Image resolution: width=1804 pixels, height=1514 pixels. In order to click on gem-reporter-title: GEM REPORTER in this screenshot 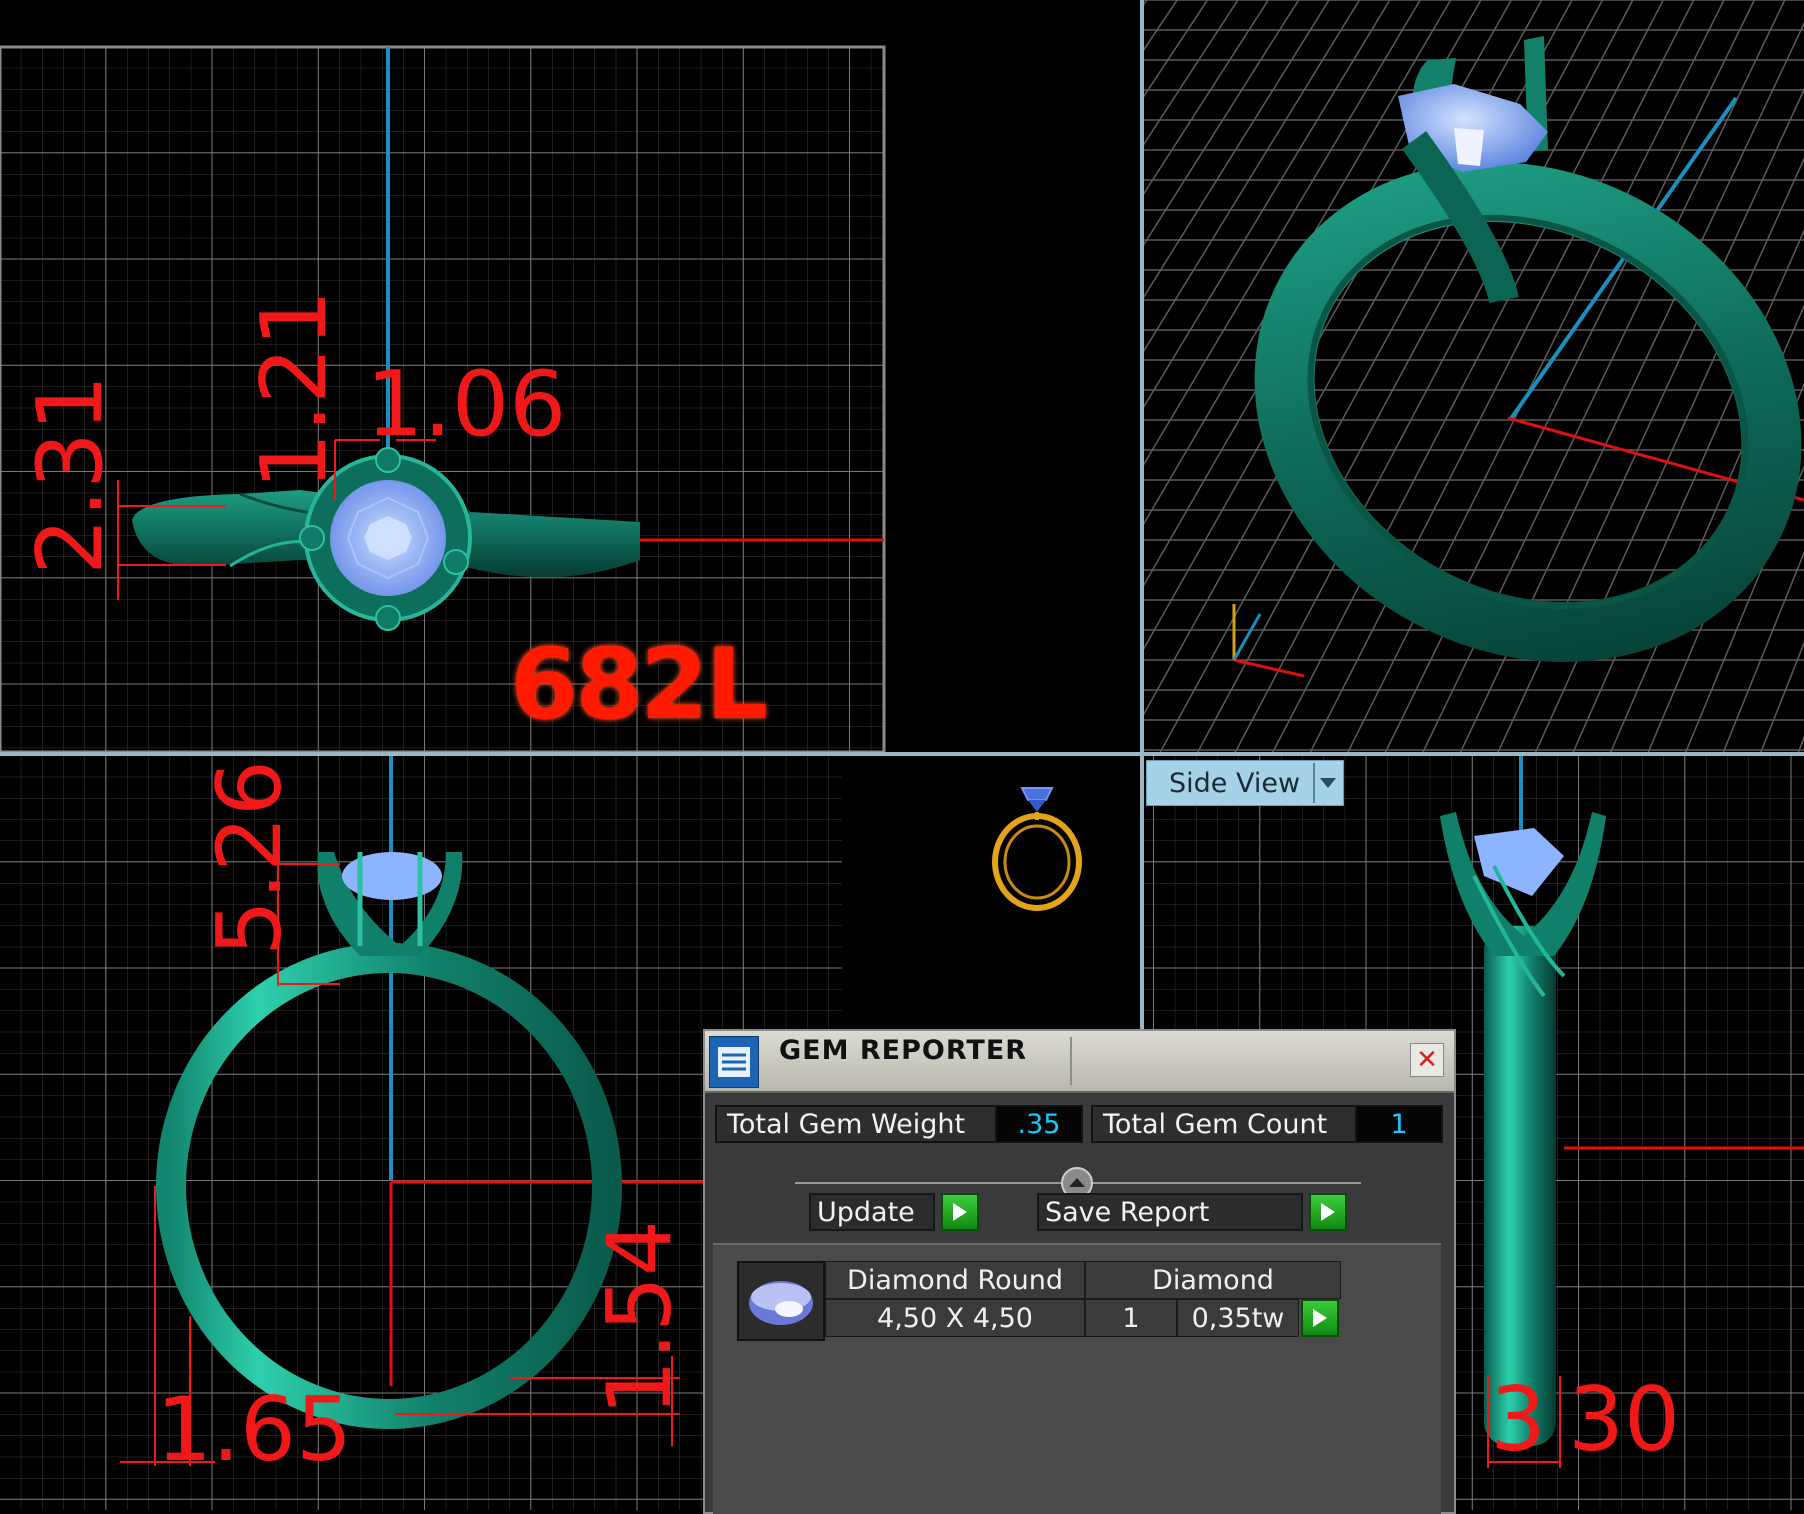, I will do `click(903, 1050)`.